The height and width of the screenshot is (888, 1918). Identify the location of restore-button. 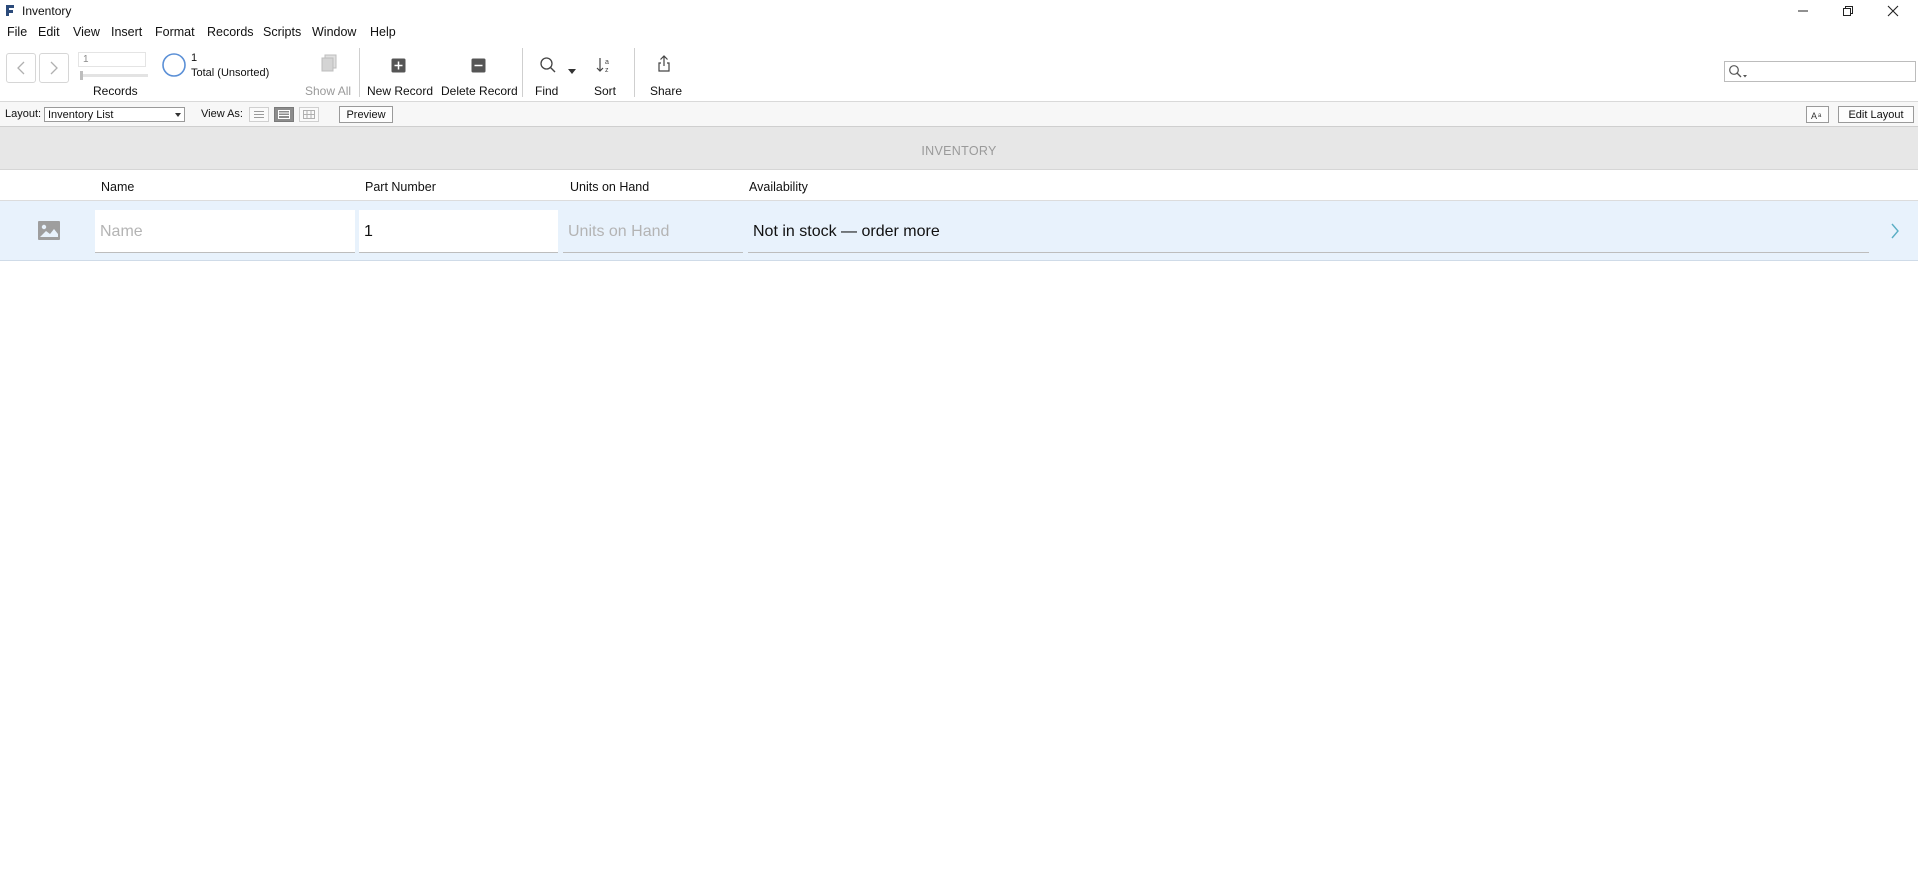
(1848, 11).